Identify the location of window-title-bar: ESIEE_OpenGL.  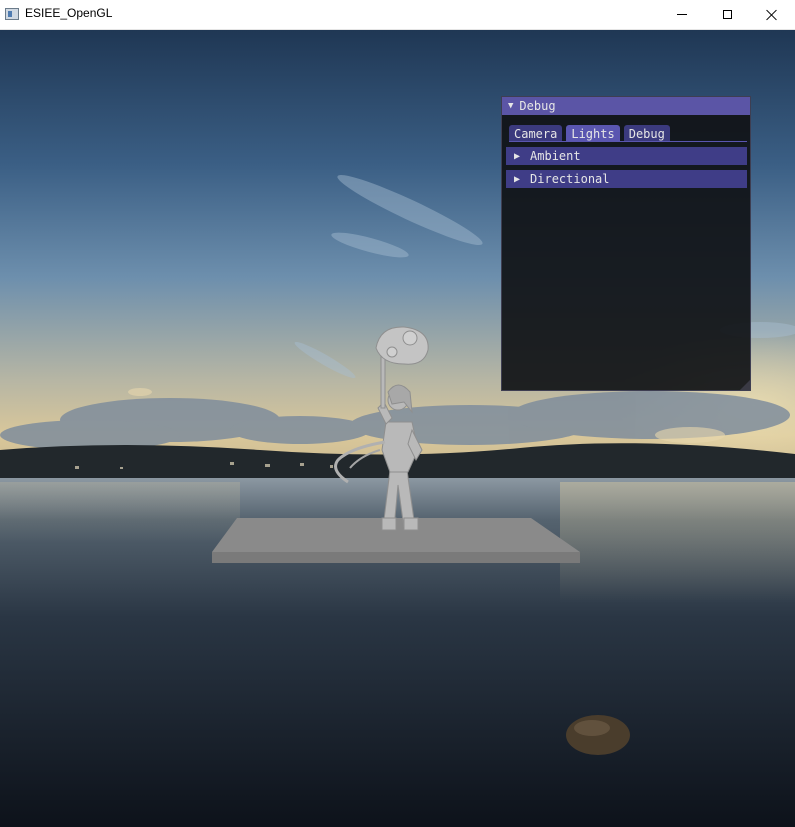
(397, 15).